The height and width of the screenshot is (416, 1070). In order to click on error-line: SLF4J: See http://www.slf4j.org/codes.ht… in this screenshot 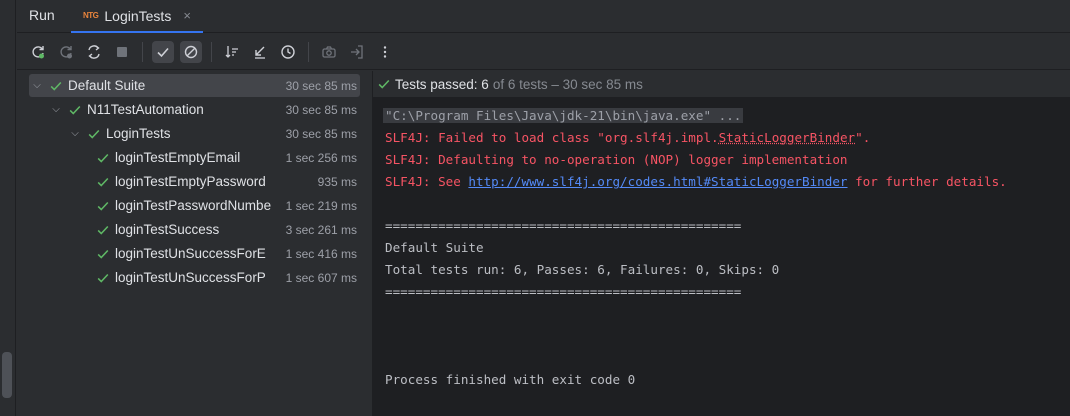, I will do `click(696, 182)`.